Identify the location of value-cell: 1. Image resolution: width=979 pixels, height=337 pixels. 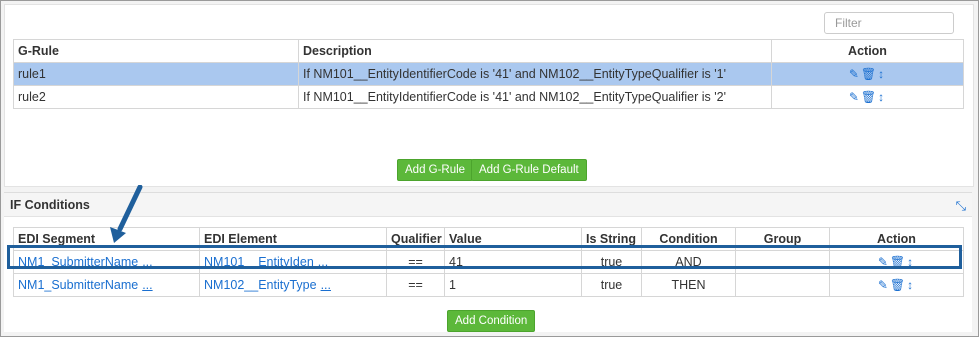
(513, 285).